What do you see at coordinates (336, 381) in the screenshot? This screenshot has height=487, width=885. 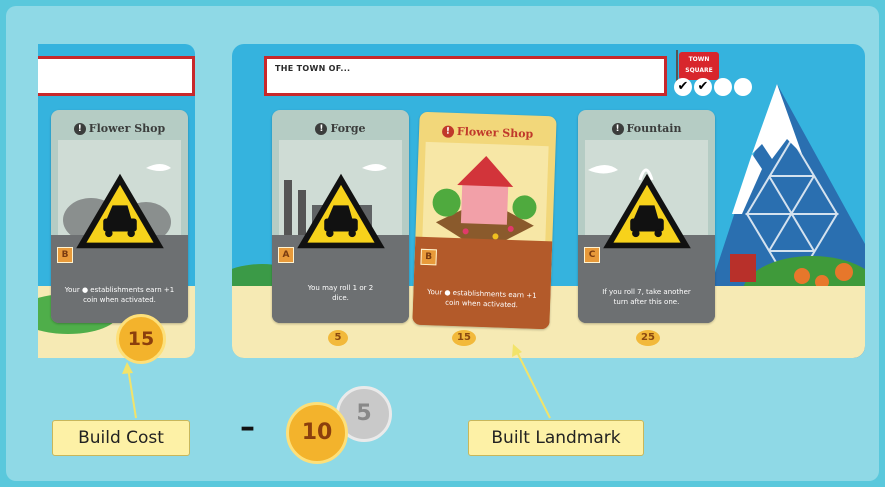 I see `annotation-arrows` at bounding box center [336, 381].